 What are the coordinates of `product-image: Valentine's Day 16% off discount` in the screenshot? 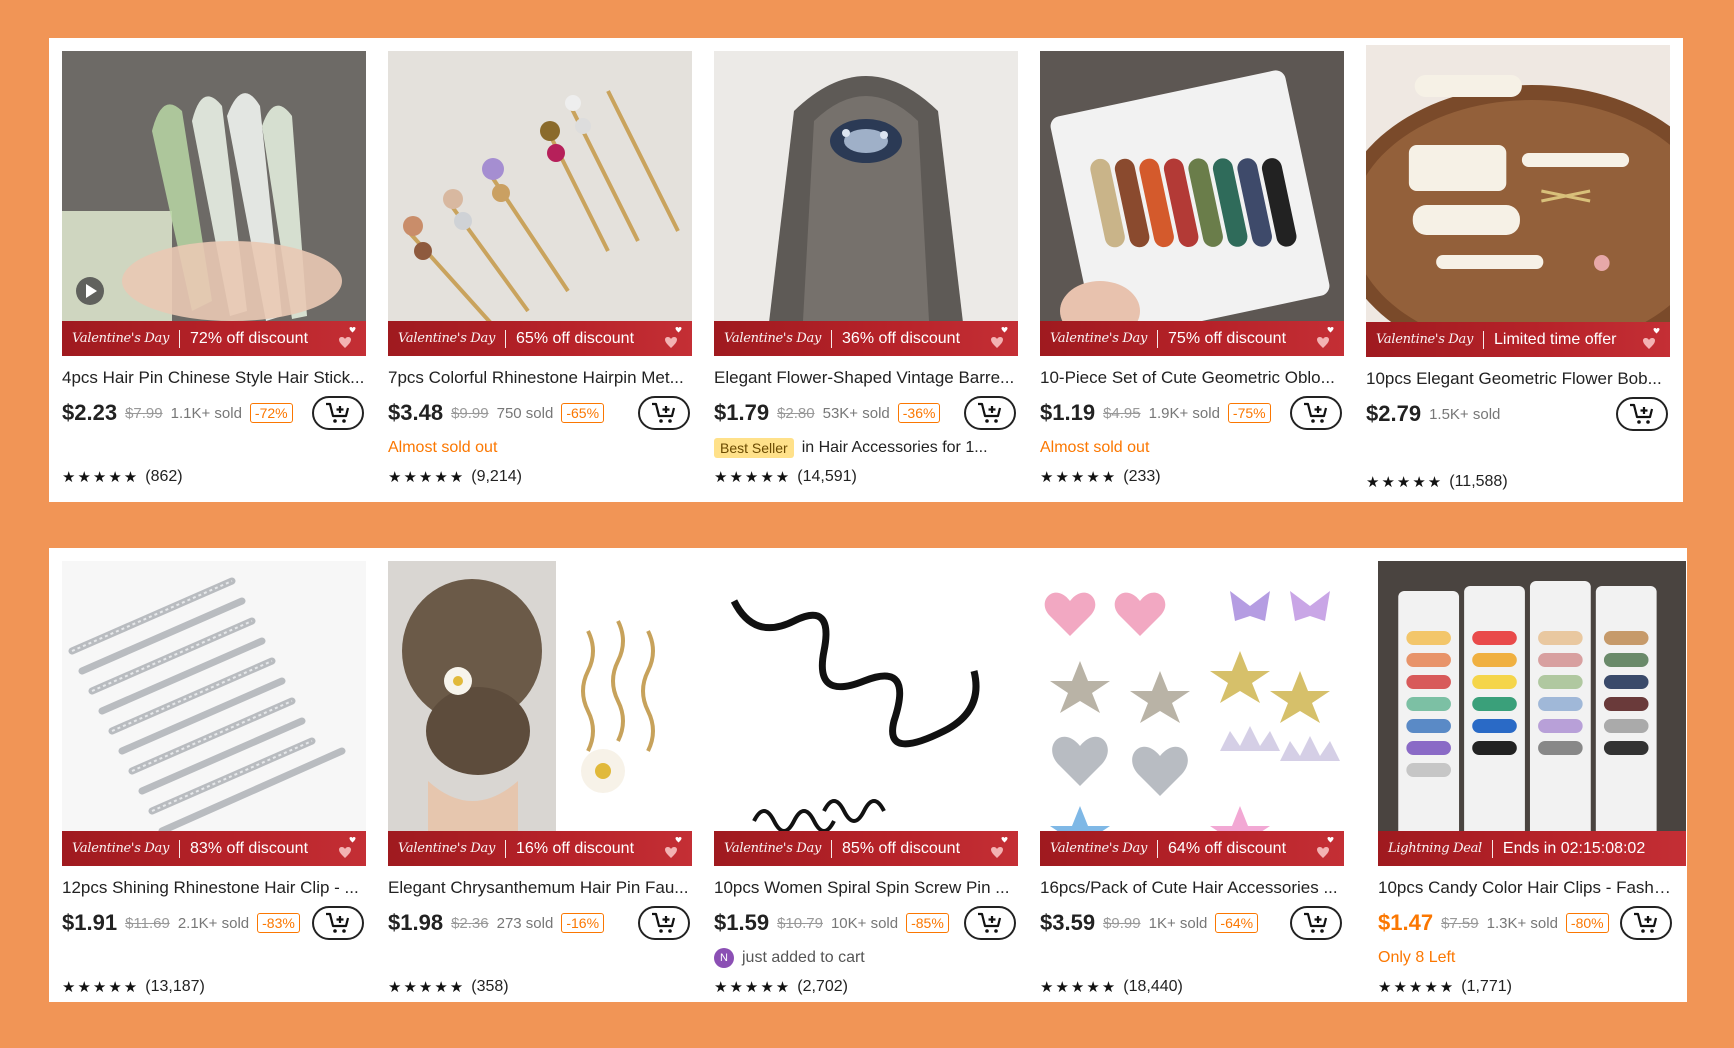 It's located at (540, 713).